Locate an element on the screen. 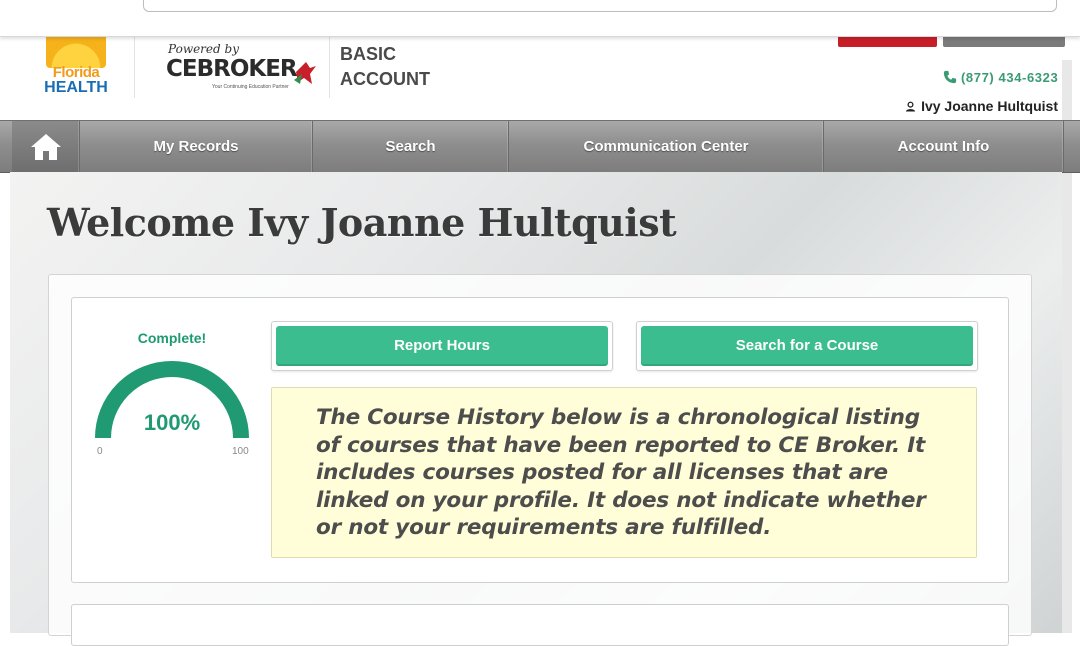 Image resolution: width=1080 pixels, height=646 pixels. report-hours-button: Report Hours is located at coordinates (442, 346).